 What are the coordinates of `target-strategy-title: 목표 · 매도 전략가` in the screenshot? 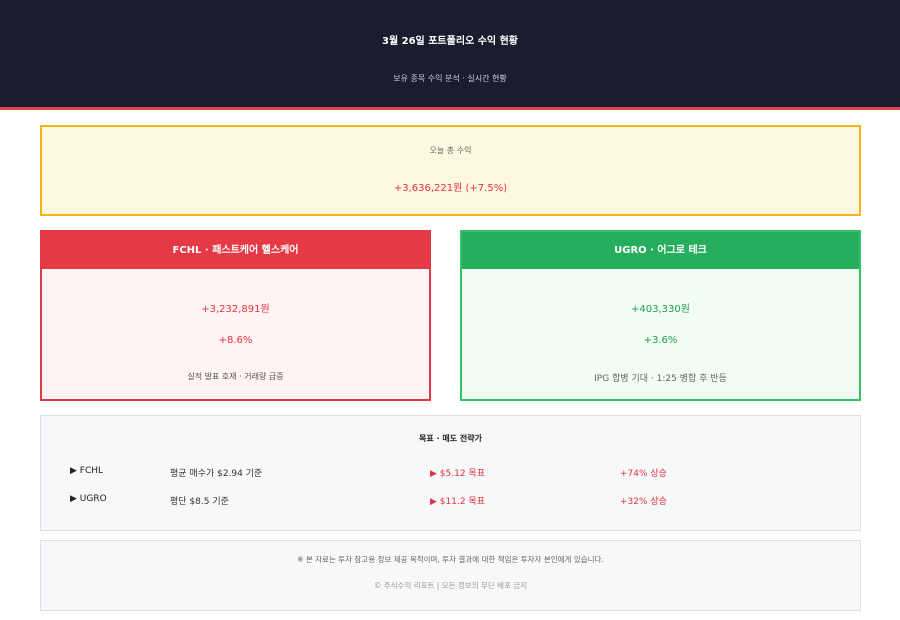 It's located at (450, 438).